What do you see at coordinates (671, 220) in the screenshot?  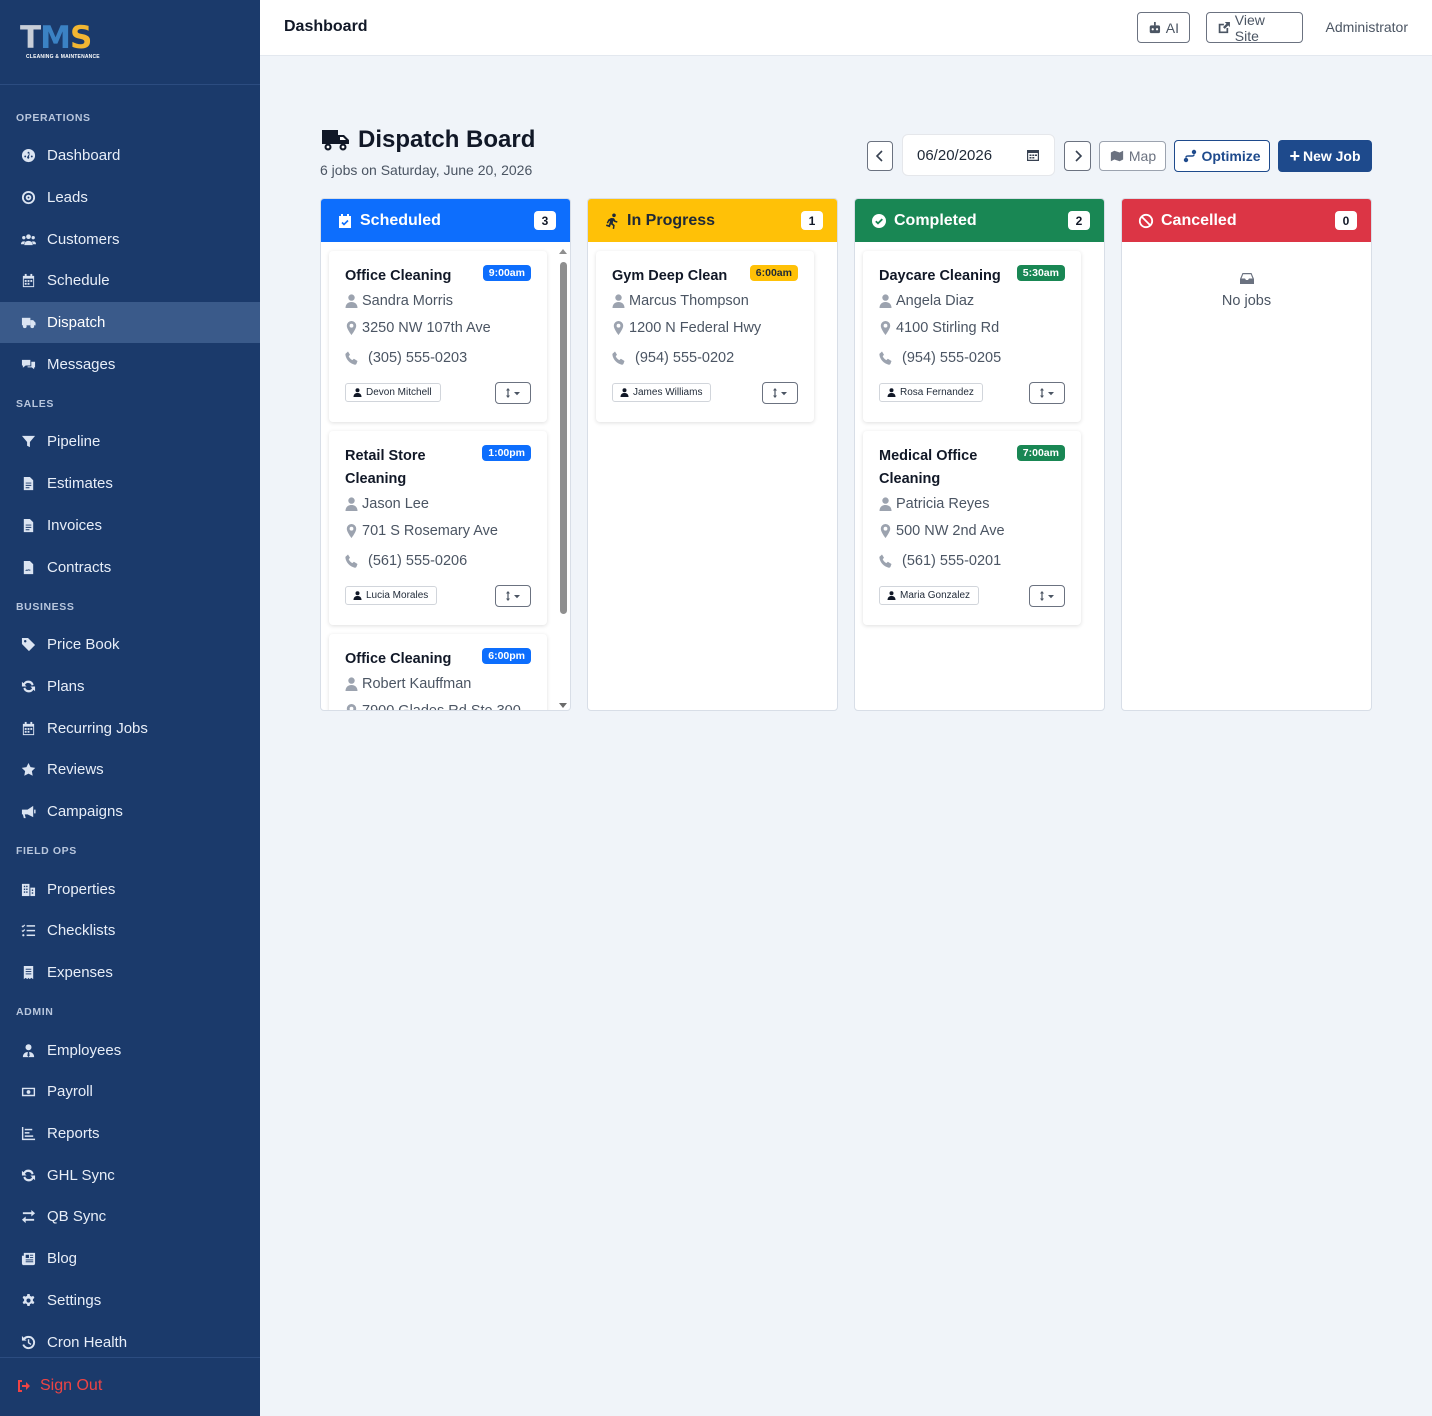 I see `column-title: In Progress` at bounding box center [671, 220].